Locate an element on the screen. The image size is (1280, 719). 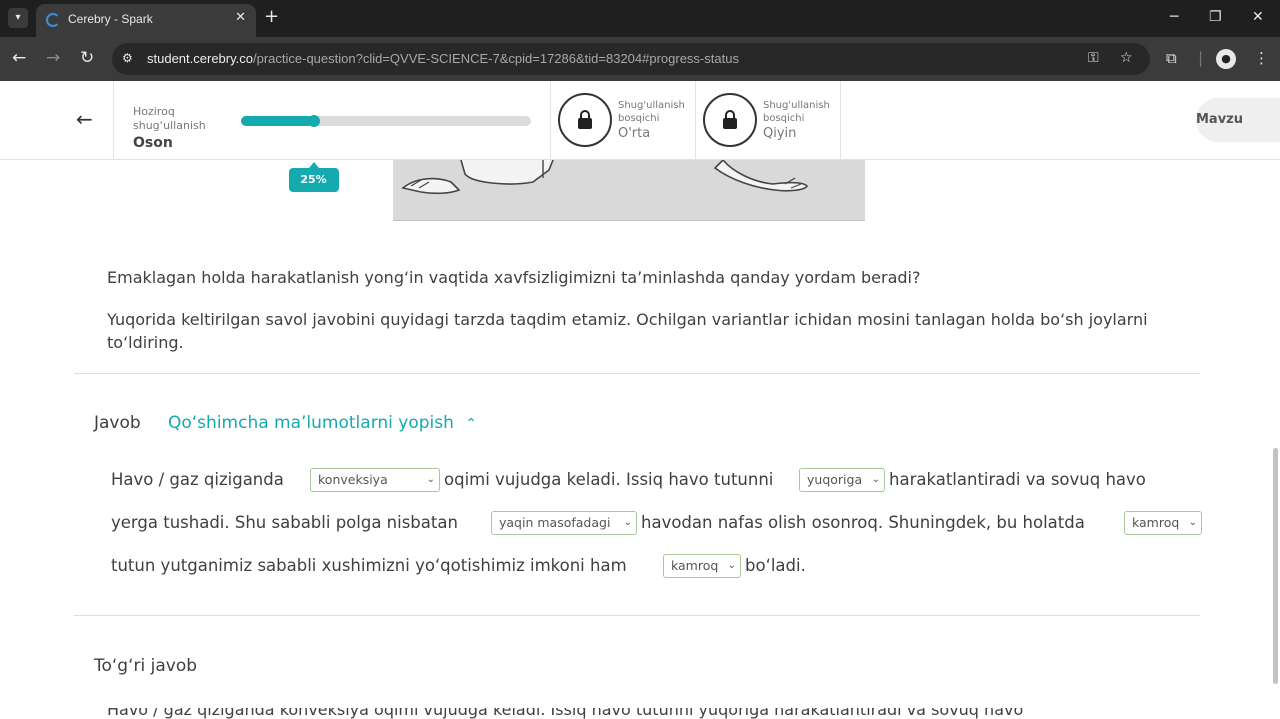
answer-text: bo‘ladi. is located at coordinates (775, 565).